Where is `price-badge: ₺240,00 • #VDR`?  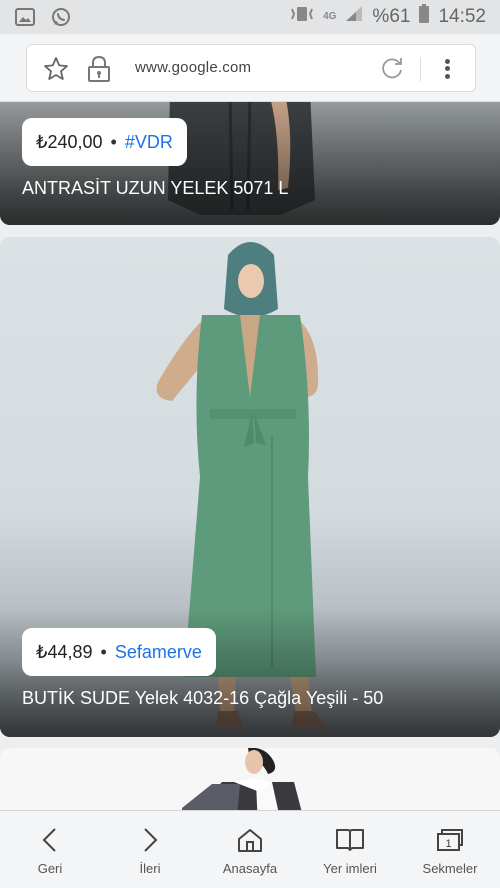
price-badge: ₺240,00 • #VDR is located at coordinates (104, 142).